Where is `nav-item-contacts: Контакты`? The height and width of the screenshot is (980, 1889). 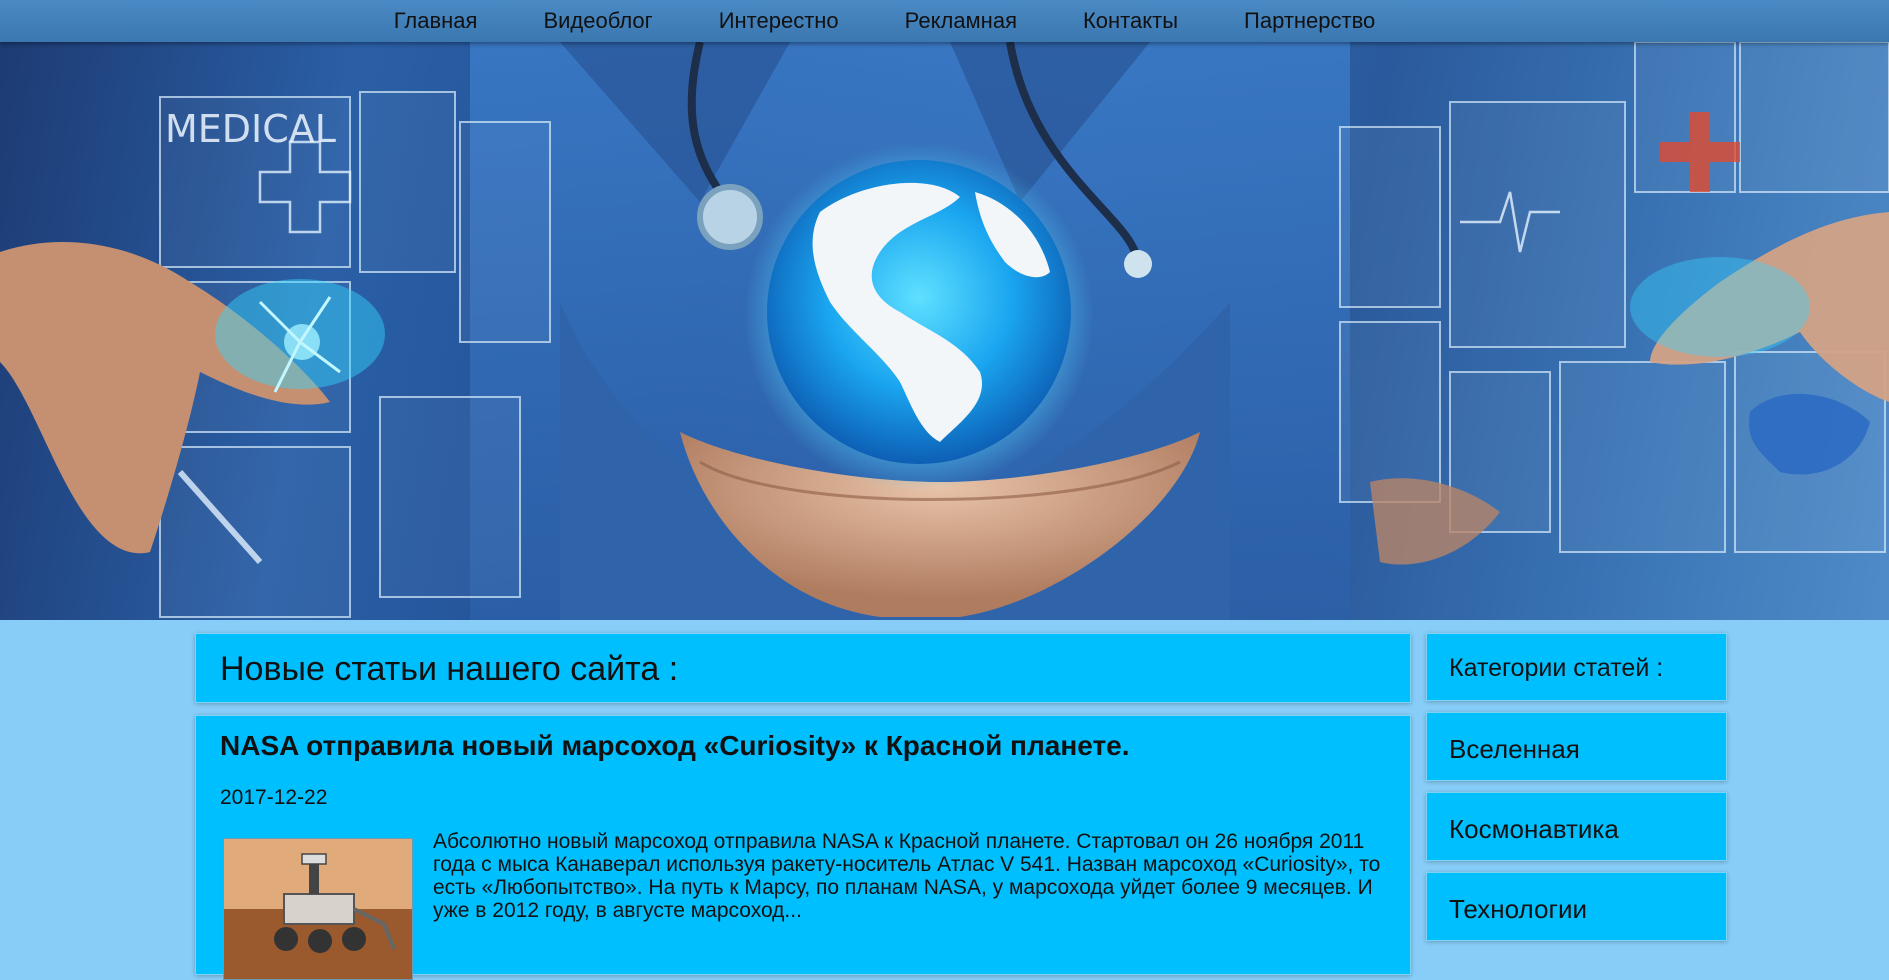
nav-item-contacts: Контакты is located at coordinates (1130, 21).